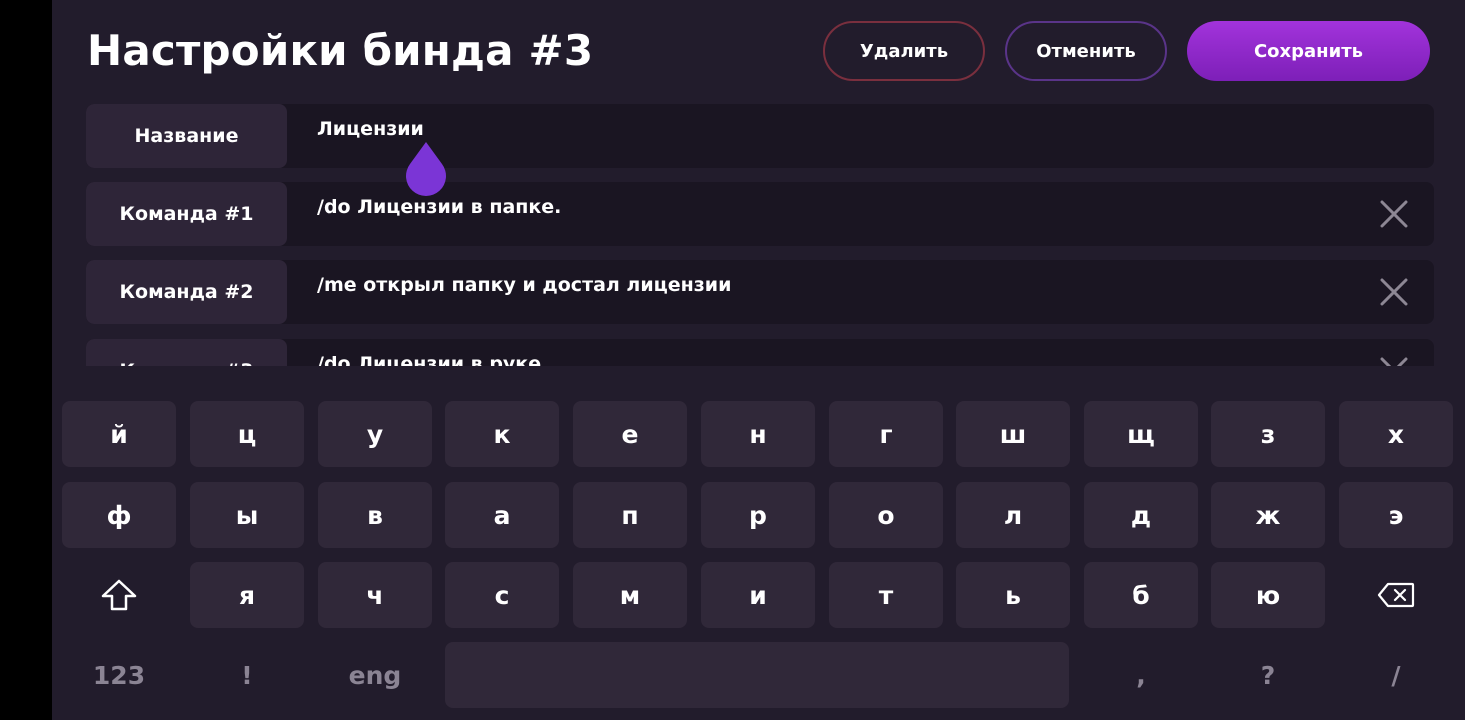 This screenshot has height=720, width=1465. Describe the element at coordinates (502, 434) in the screenshot. I see `key-к: к` at that location.